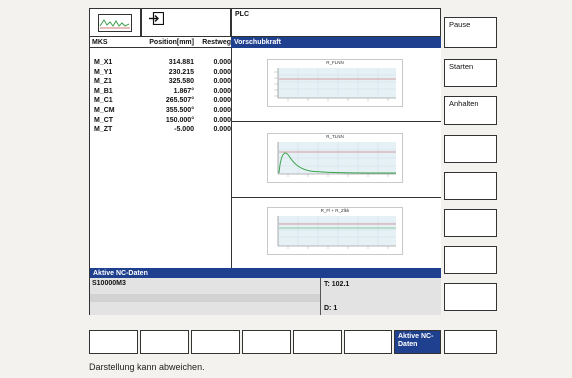  Describe the element at coordinates (336, 42) in the screenshot. I see `feed-header: Vorschubkraft` at that location.